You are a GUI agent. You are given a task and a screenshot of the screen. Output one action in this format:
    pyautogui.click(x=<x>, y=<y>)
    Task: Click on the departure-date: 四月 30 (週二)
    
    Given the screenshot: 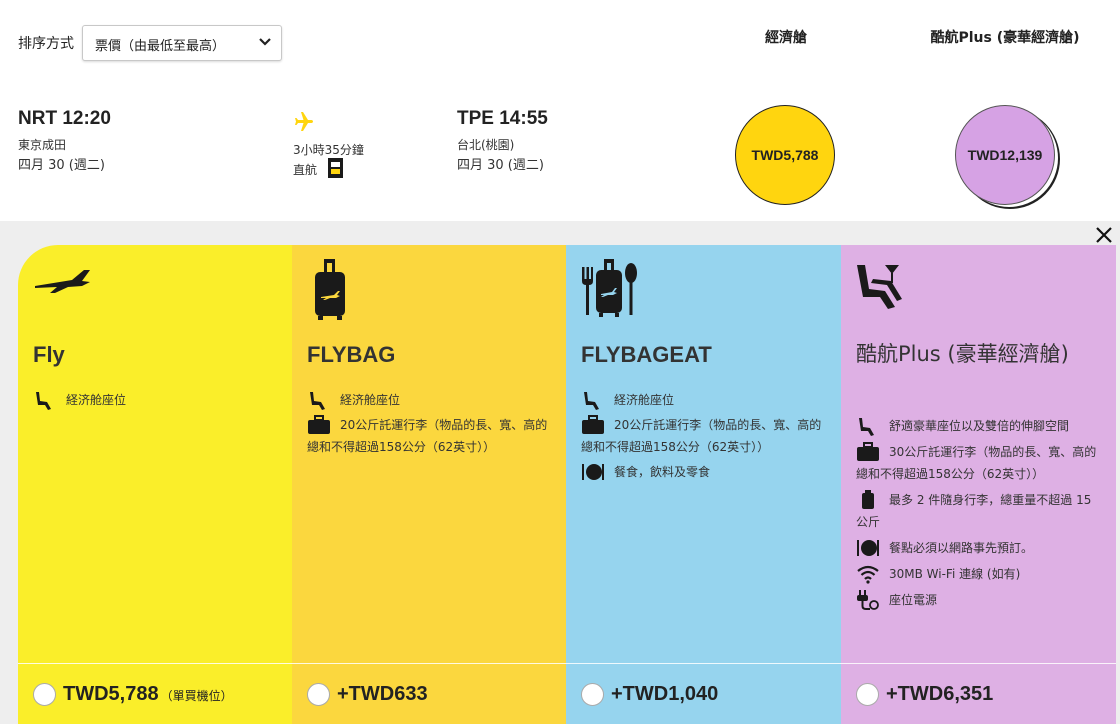 What is the action you would take?
    pyautogui.click(x=61, y=165)
    